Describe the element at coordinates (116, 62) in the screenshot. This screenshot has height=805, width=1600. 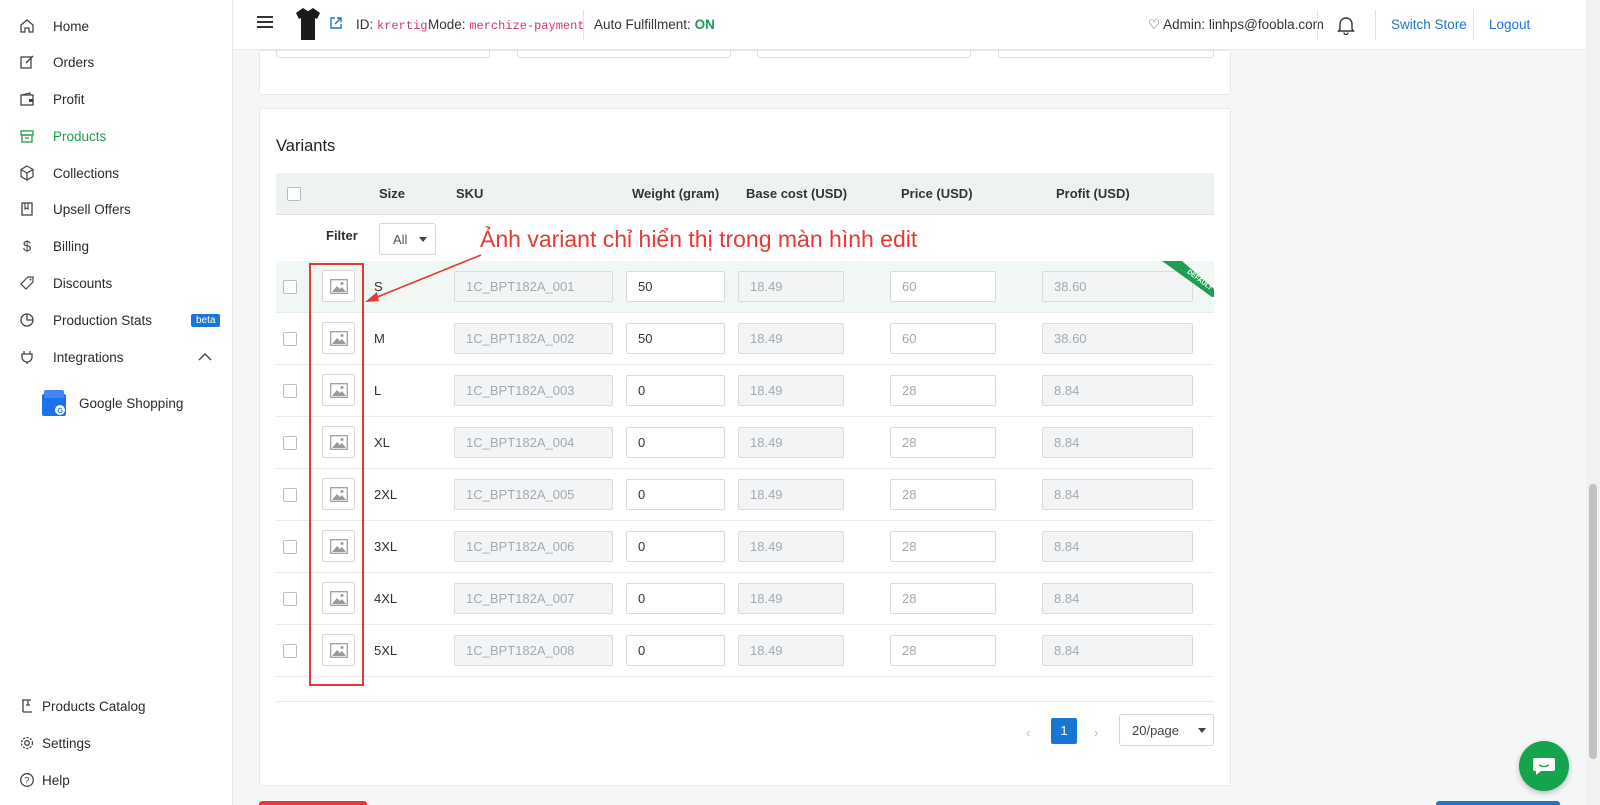
I see `sidebar-item-orders: Orders` at that location.